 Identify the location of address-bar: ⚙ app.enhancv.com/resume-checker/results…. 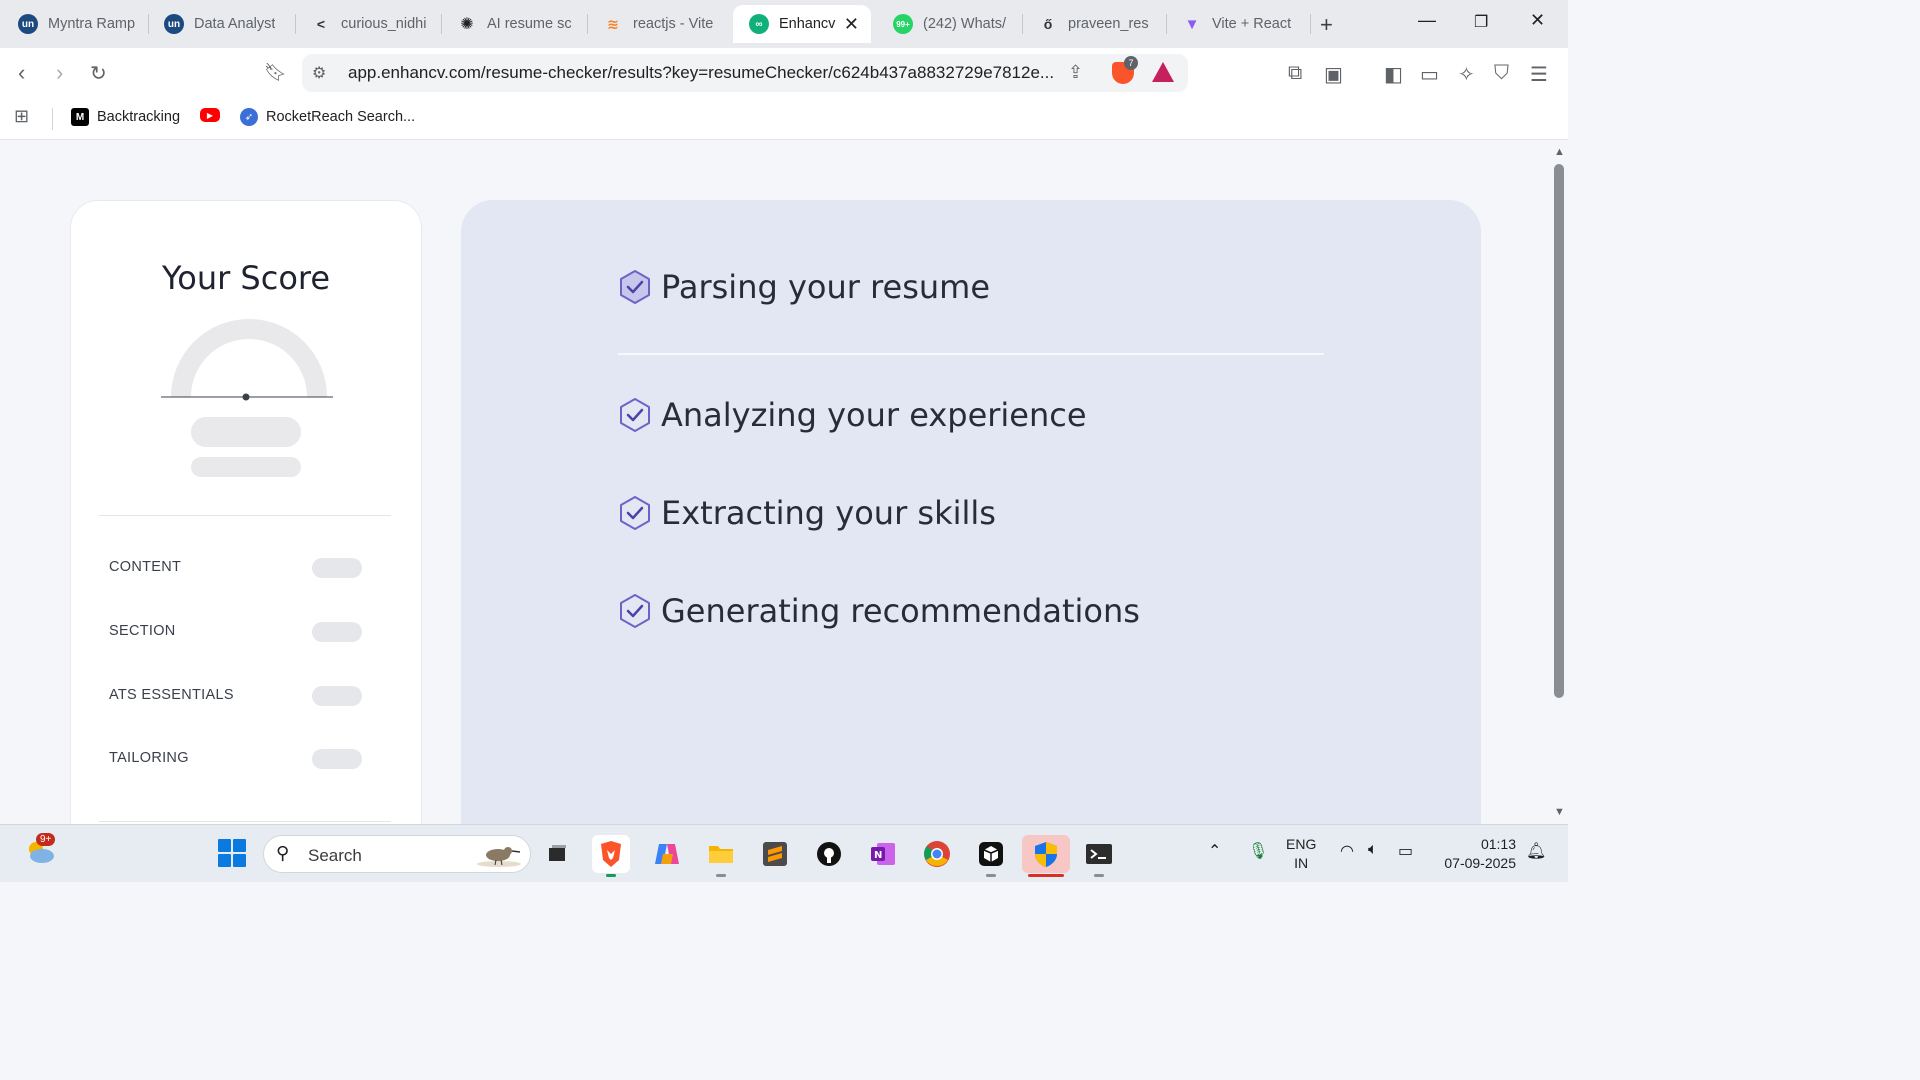
(745, 73).